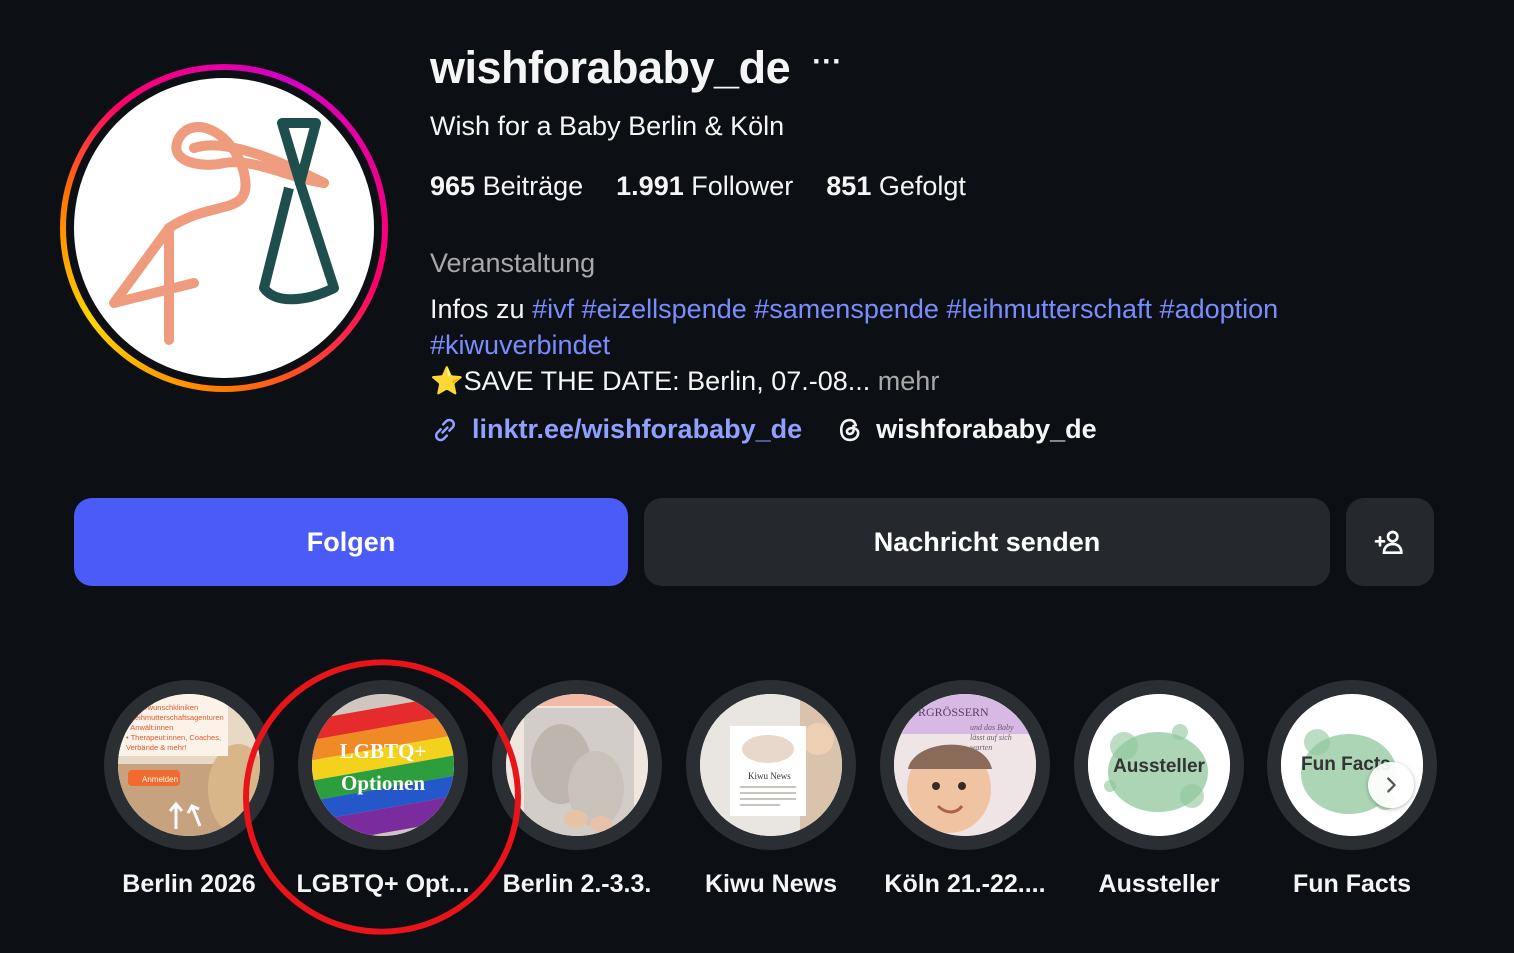  I want to click on svg-text: • Leihmutterschaftsagenturen, so click(175, 717).